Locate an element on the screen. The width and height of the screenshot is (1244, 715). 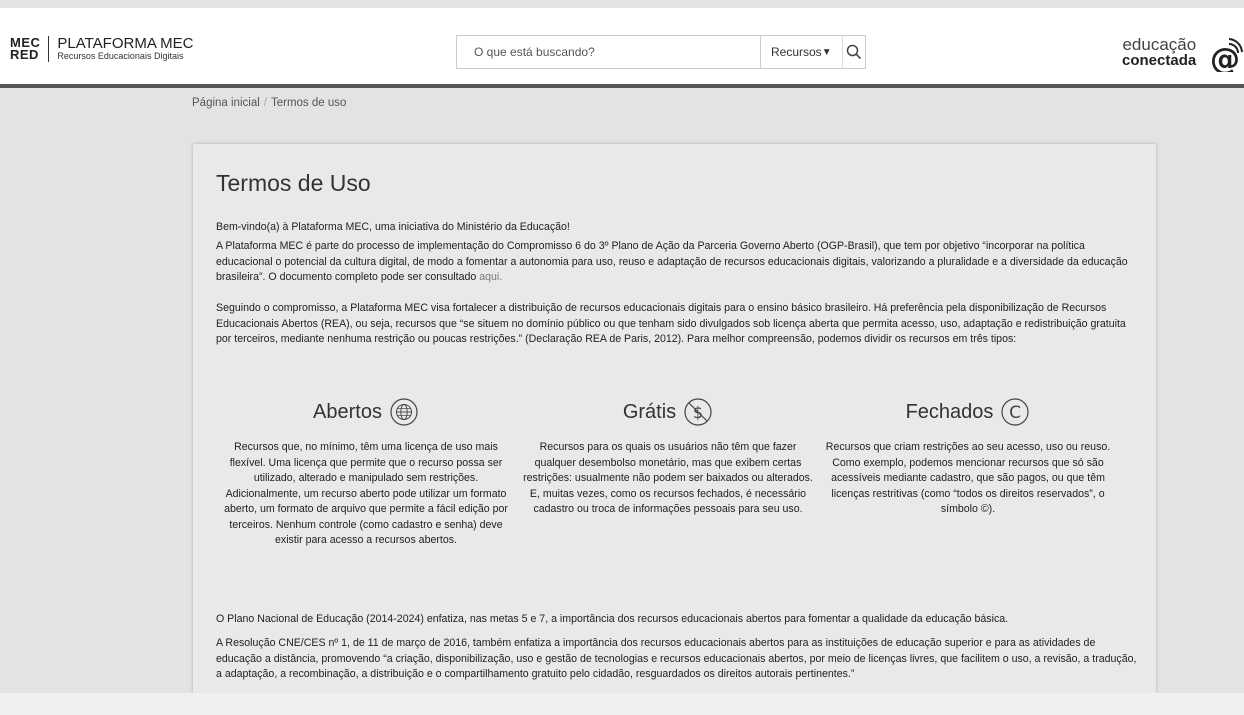
header-divider is located at coordinates (622, 86).